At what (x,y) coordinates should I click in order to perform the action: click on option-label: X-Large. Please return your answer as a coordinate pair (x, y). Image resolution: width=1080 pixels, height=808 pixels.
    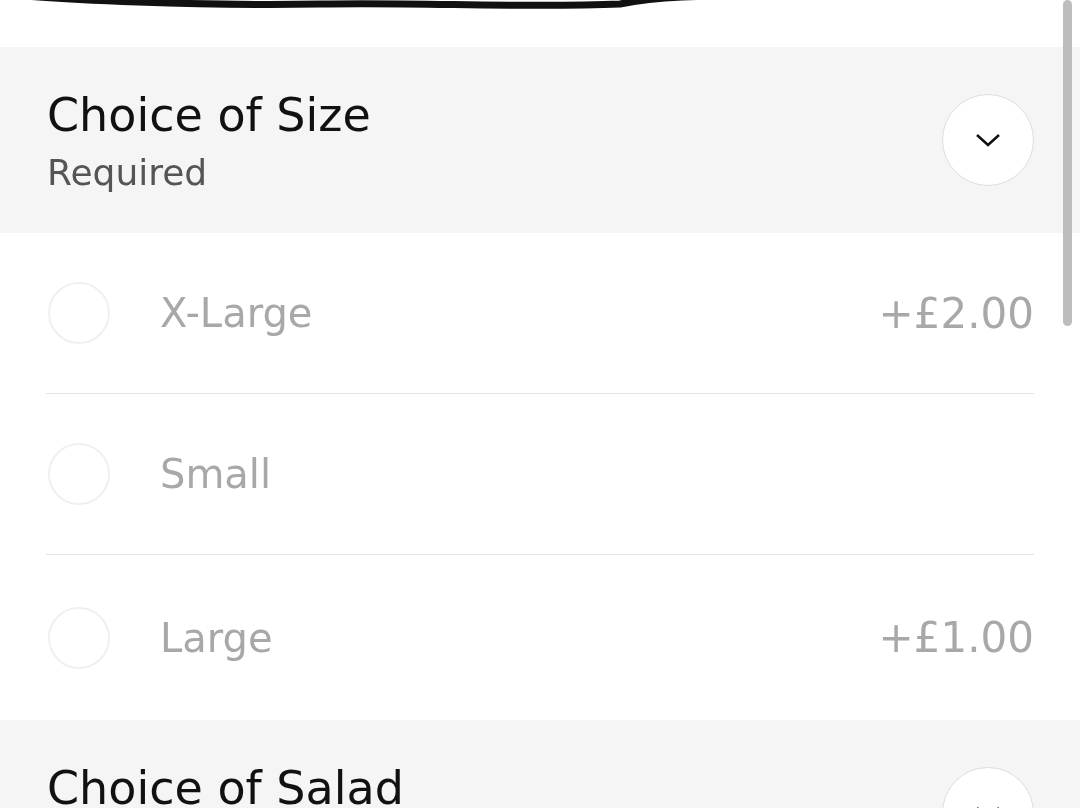
    Looking at the image, I should click on (237, 313).